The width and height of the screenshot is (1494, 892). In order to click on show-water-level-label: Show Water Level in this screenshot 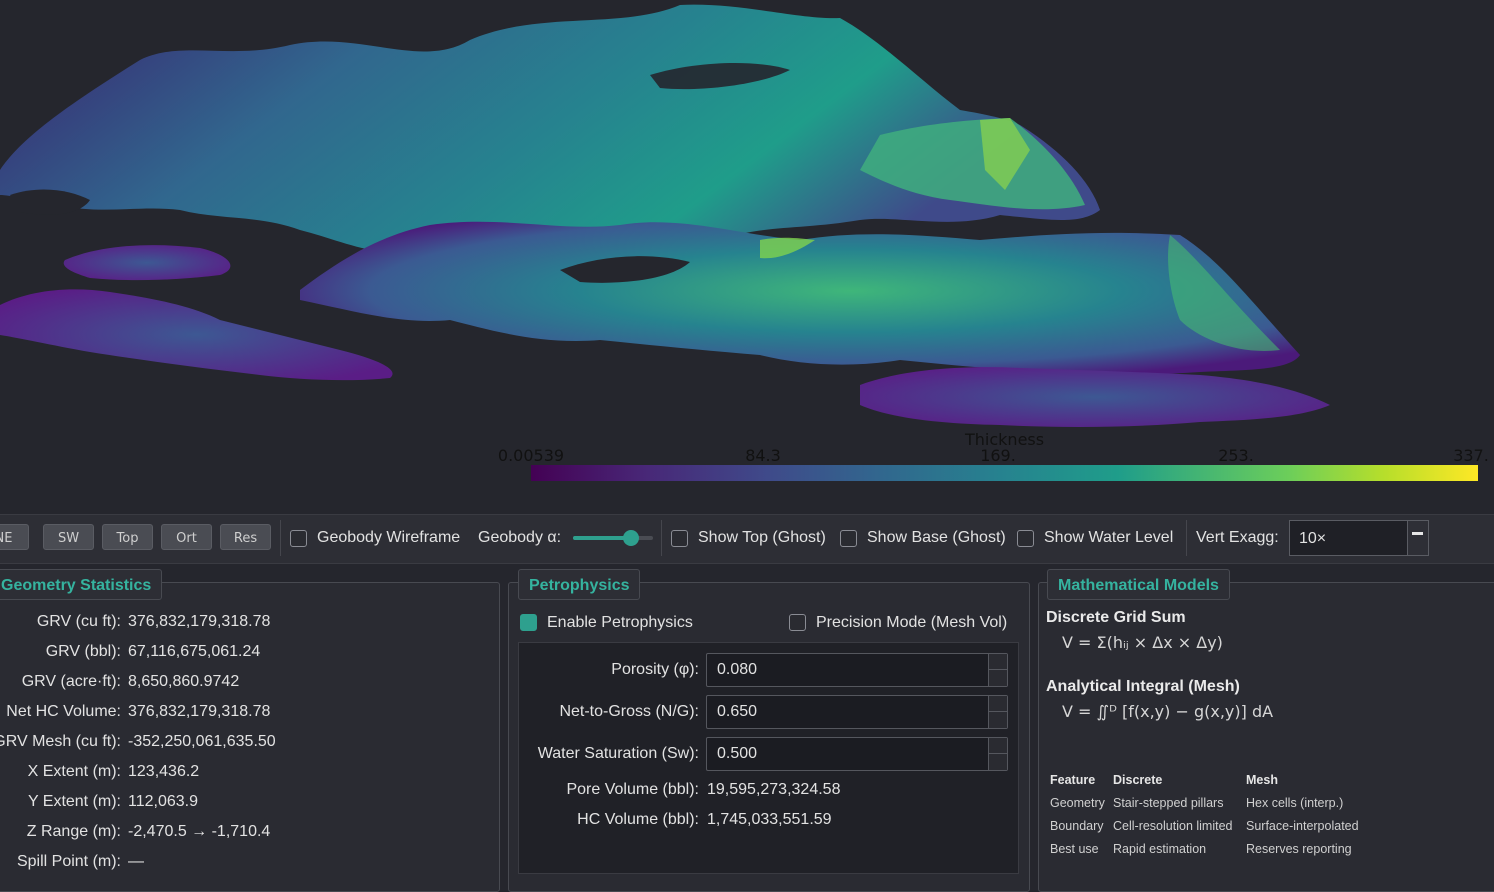, I will do `click(1109, 537)`.